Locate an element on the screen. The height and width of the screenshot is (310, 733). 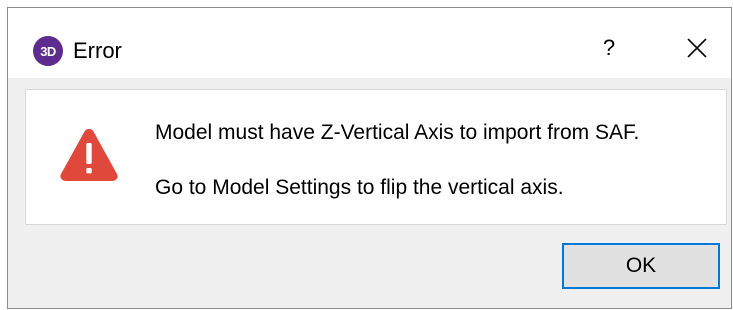
dialog-title: Error is located at coordinates (97, 50).